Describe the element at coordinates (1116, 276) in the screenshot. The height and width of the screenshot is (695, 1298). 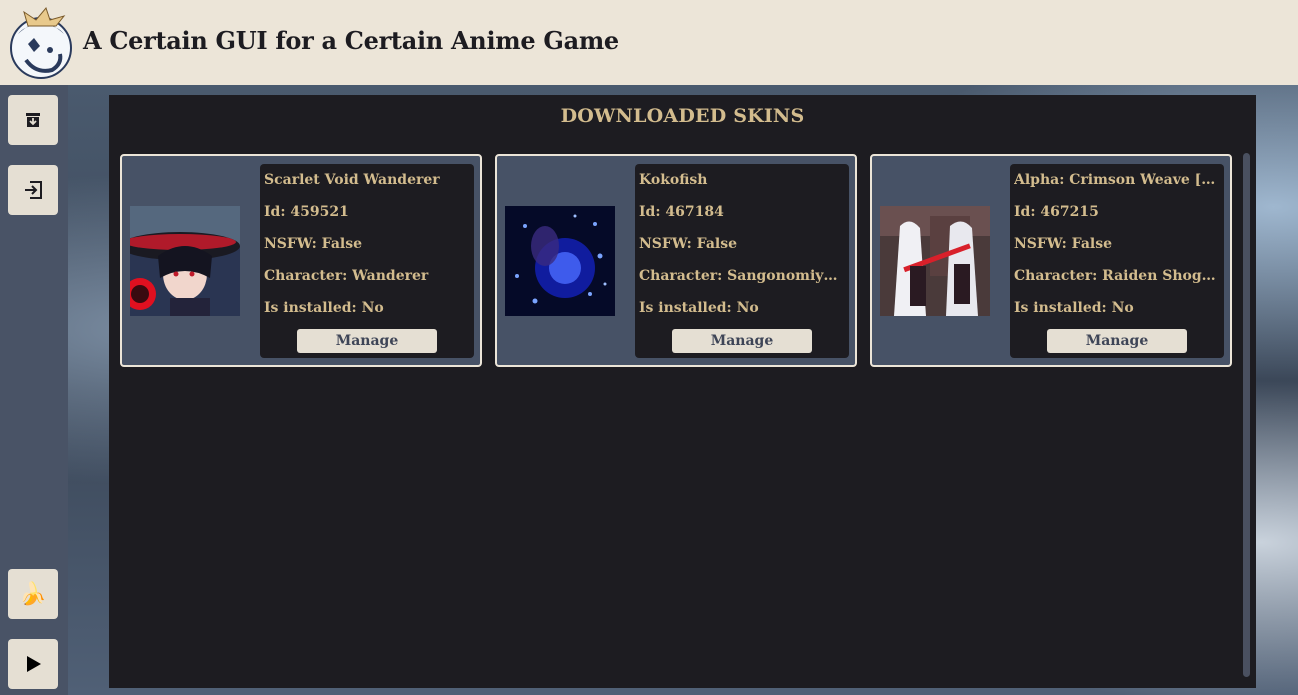
I see `skin-character: Character: Raiden Shogun` at that location.